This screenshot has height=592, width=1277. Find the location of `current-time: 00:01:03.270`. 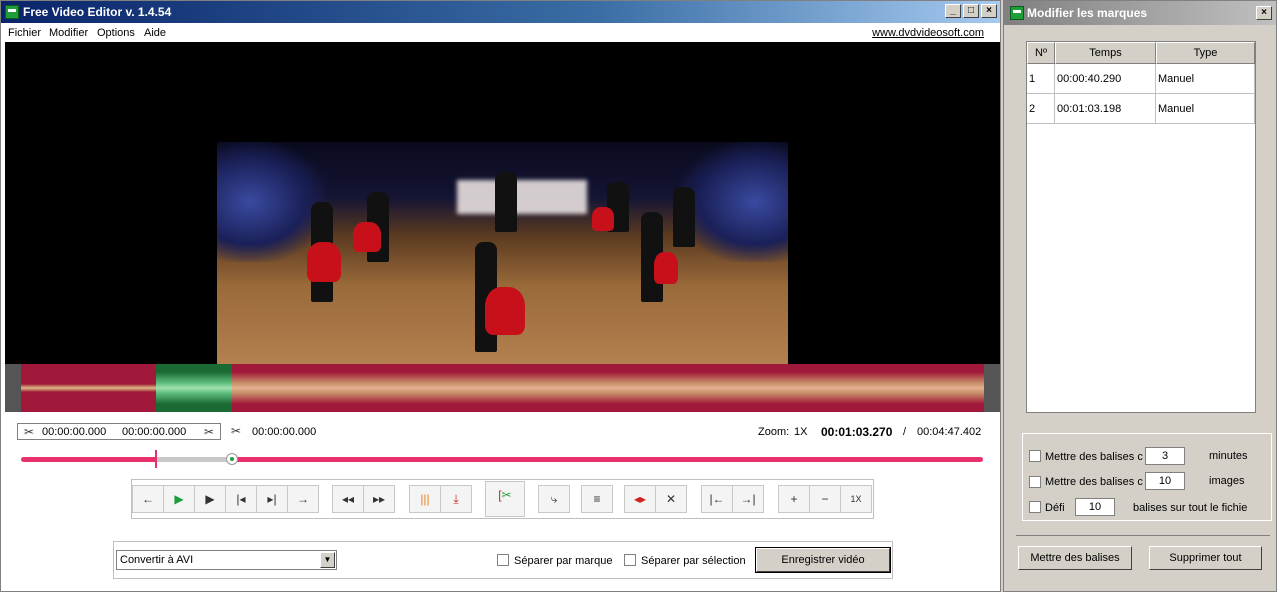

current-time: 00:01:03.270 is located at coordinates (857, 432).